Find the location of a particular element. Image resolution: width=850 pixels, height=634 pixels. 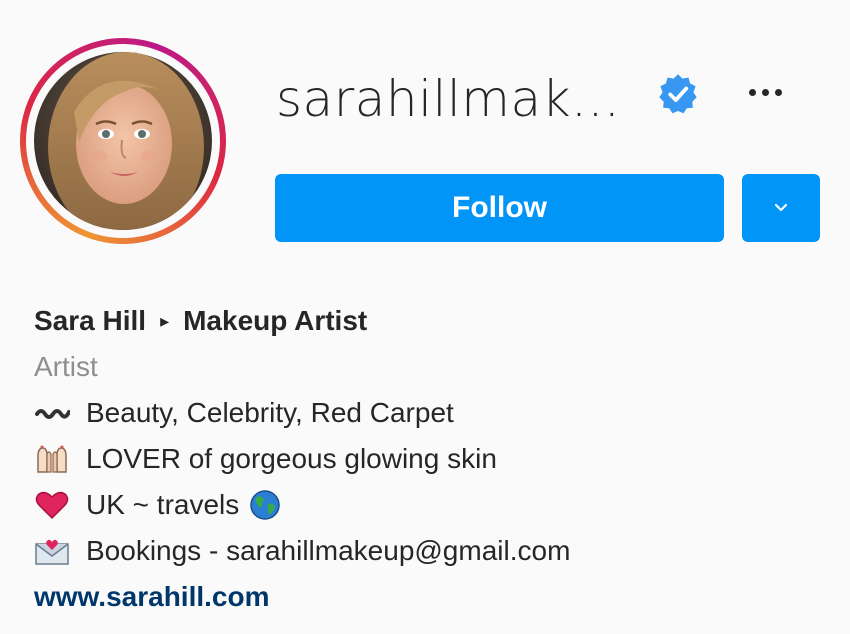

more-options-icon is located at coordinates (765, 92).